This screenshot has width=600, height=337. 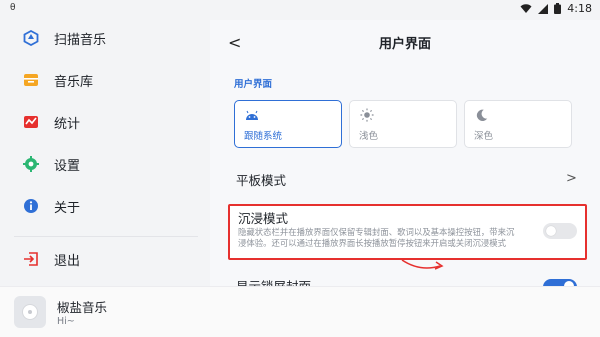 I want to click on theme-option-follow-system: 跟随系统, so click(x=288, y=124).